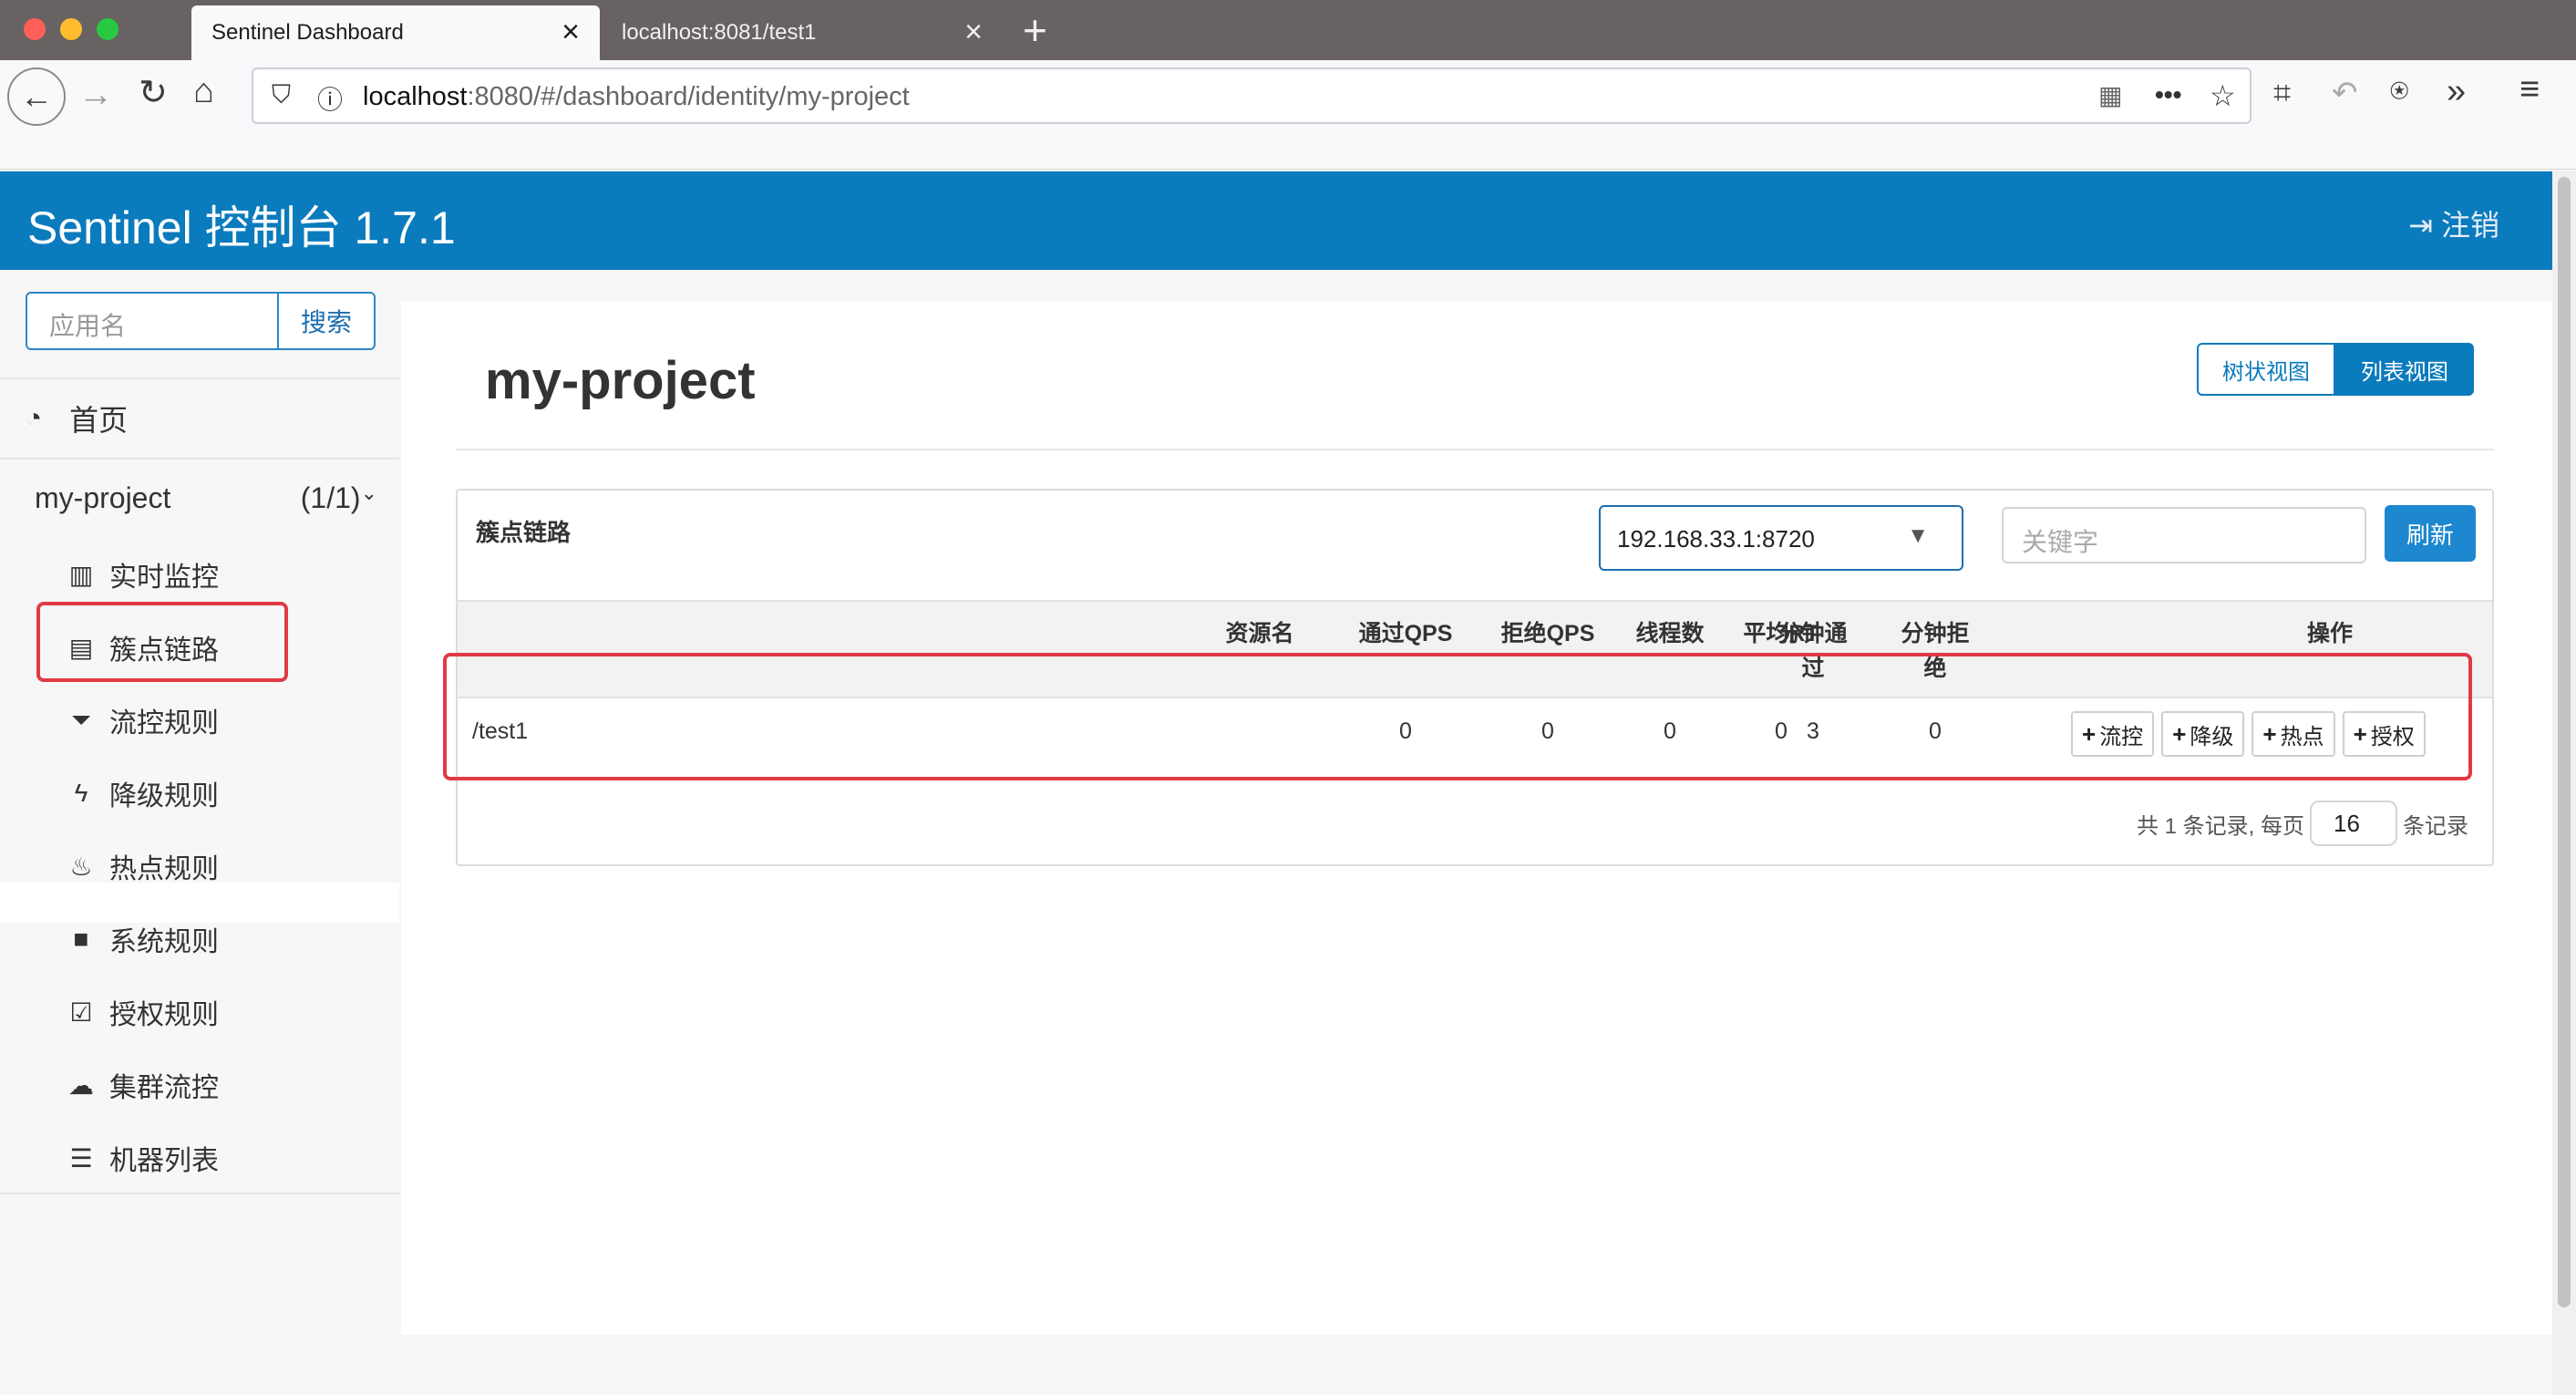 The width and height of the screenshot is (2576, 1395). What do you see at coordinates (107, 29) in the screenshot?
I see `zoom-window-button` at bounding box center [107, 29].